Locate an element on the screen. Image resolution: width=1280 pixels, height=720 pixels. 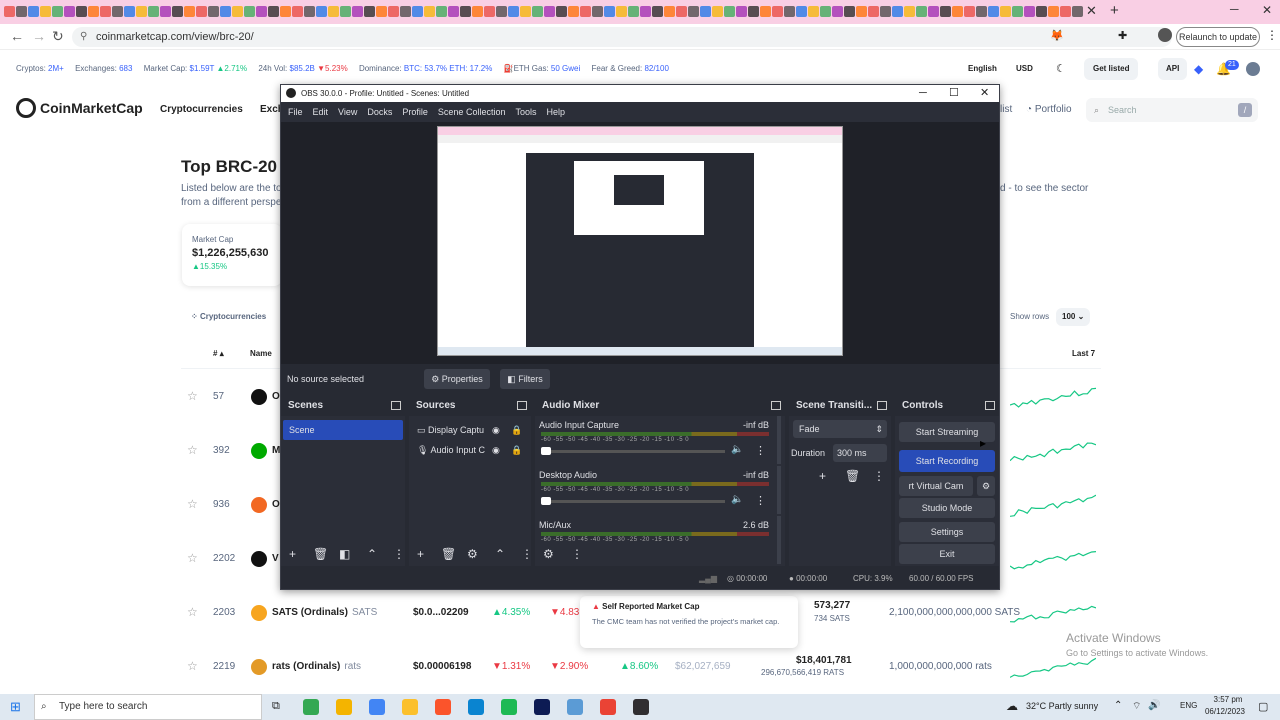
minimize-icon: ─ is located at coordinates (1234, 9).